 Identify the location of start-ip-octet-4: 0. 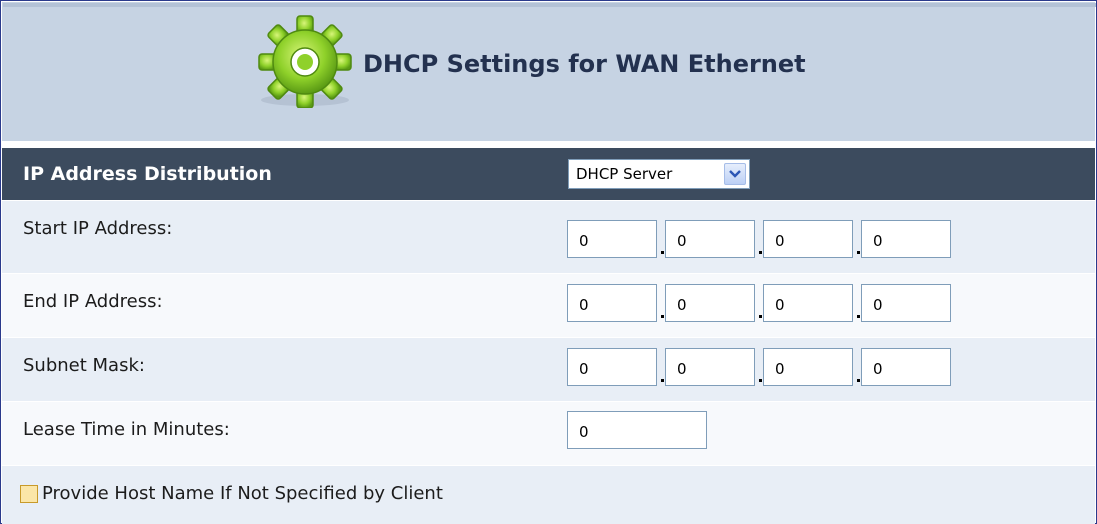
(906, 239).